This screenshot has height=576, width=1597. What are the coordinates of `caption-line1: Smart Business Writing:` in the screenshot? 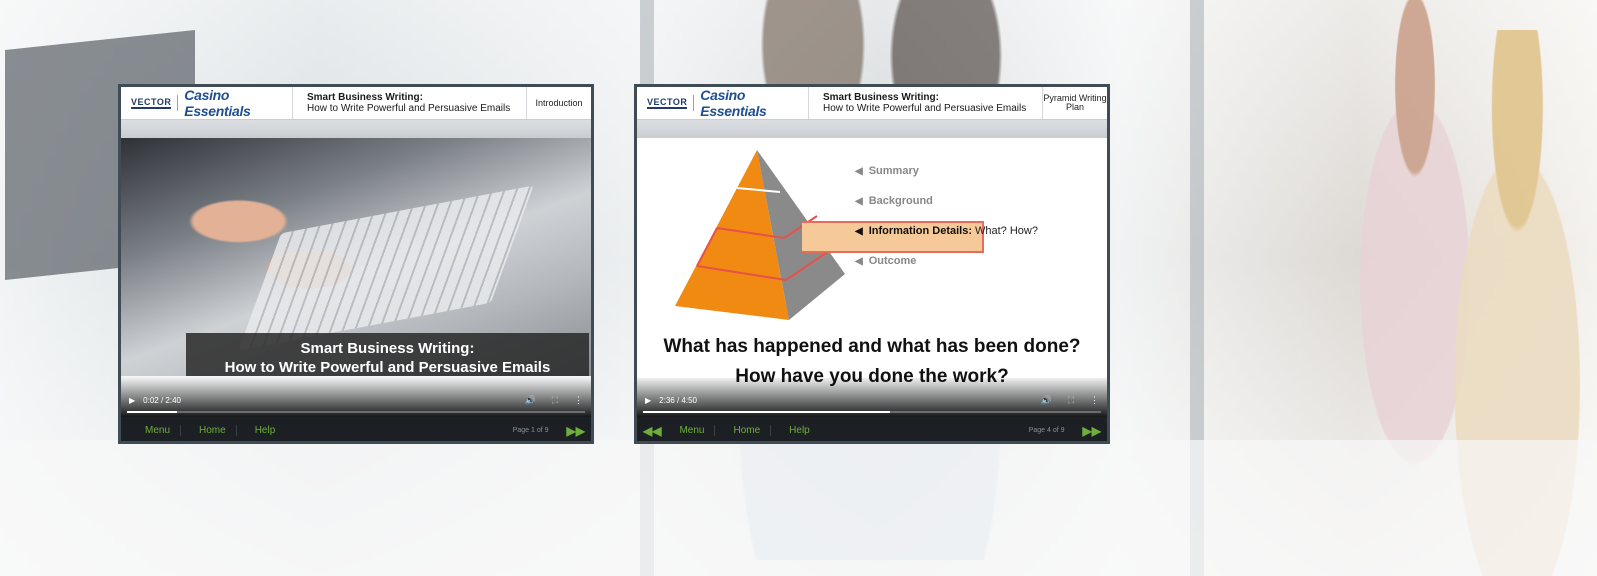 It's located at (387, 348).